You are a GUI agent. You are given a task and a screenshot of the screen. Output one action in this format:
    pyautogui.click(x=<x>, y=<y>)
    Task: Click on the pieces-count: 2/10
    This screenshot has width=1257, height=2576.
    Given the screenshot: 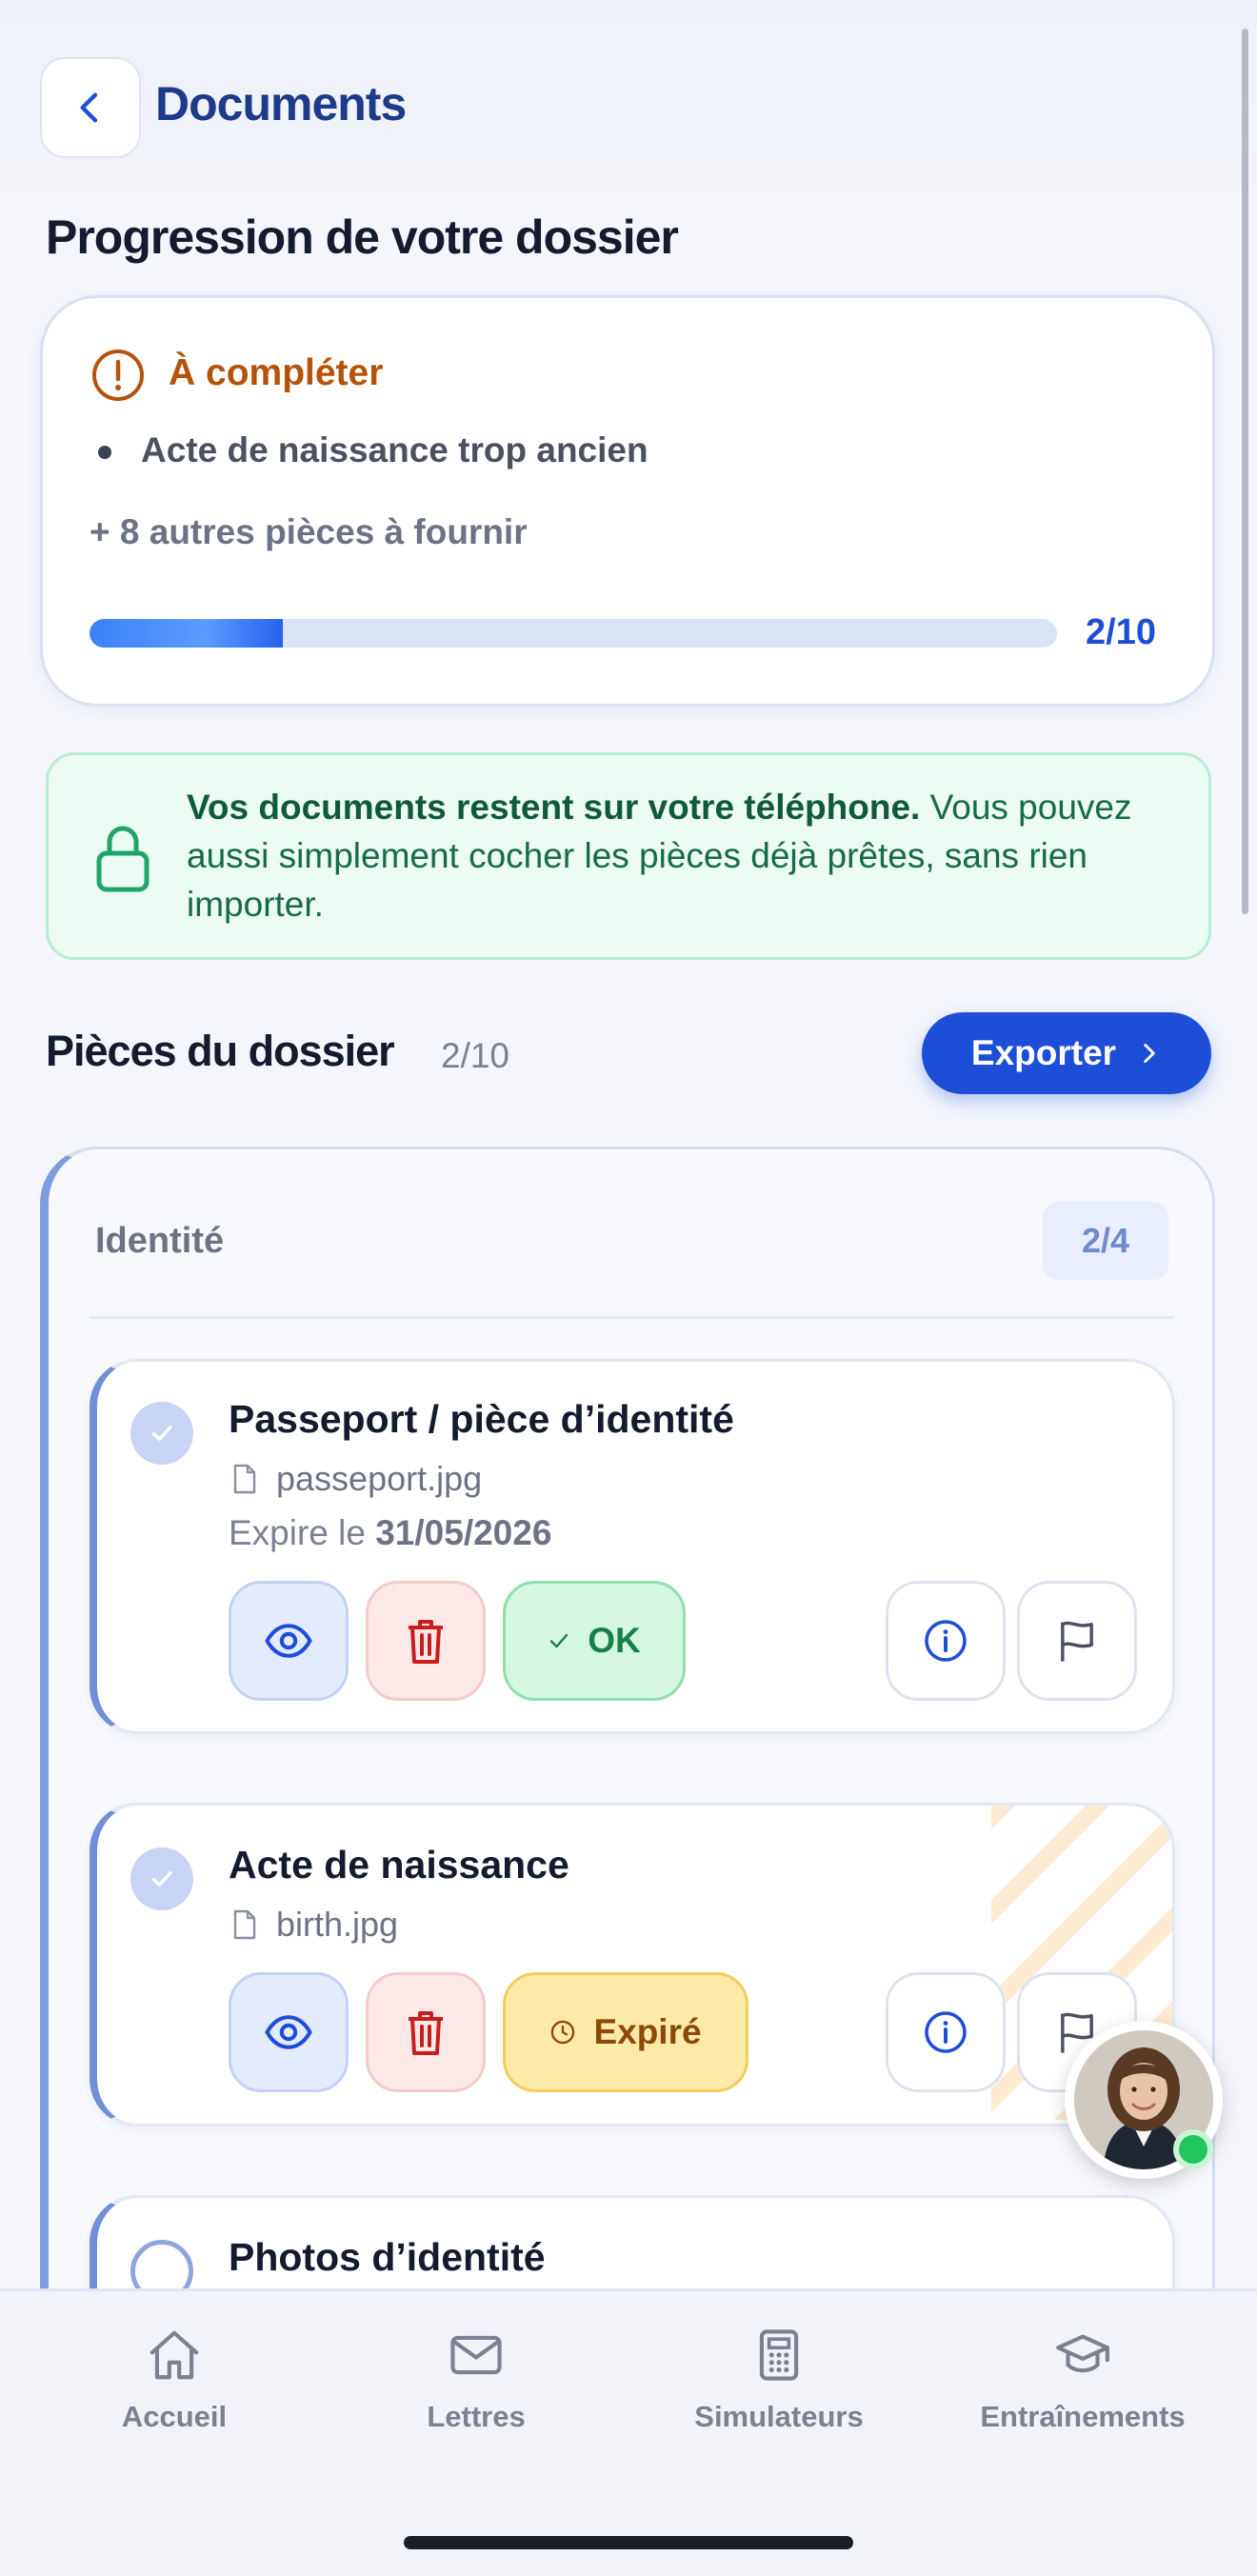 What is the action you would take?
    pyautogui.click(x=476, y=1055)
    